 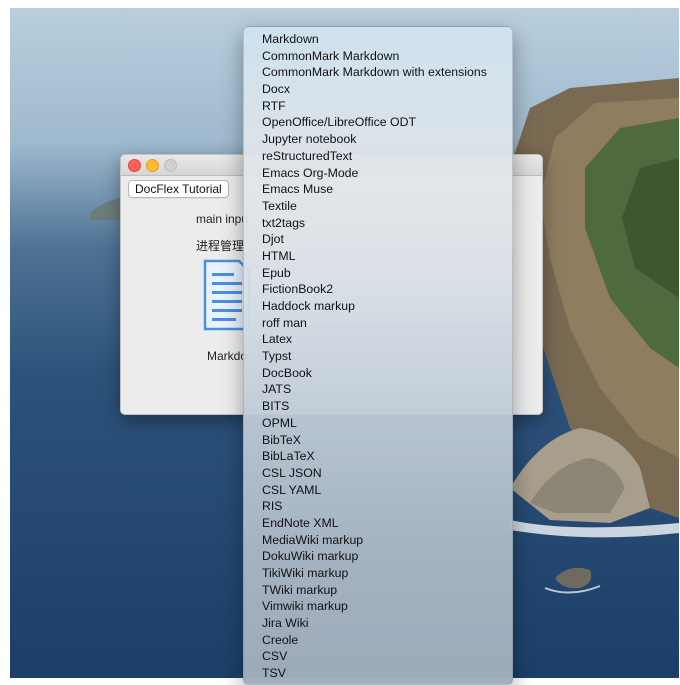 I want to click on menu-item: Typst, so click(x=378, y=356).